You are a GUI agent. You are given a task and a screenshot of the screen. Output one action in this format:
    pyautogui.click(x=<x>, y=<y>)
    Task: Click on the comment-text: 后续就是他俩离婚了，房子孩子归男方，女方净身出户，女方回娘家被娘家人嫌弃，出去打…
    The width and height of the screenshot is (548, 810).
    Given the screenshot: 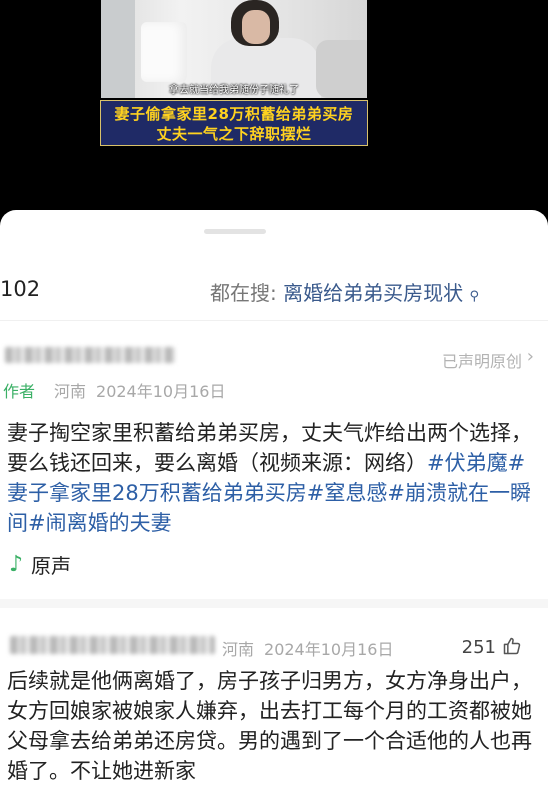 What is the action you would take?
    pyautogui.click(x=269, y=726)
    